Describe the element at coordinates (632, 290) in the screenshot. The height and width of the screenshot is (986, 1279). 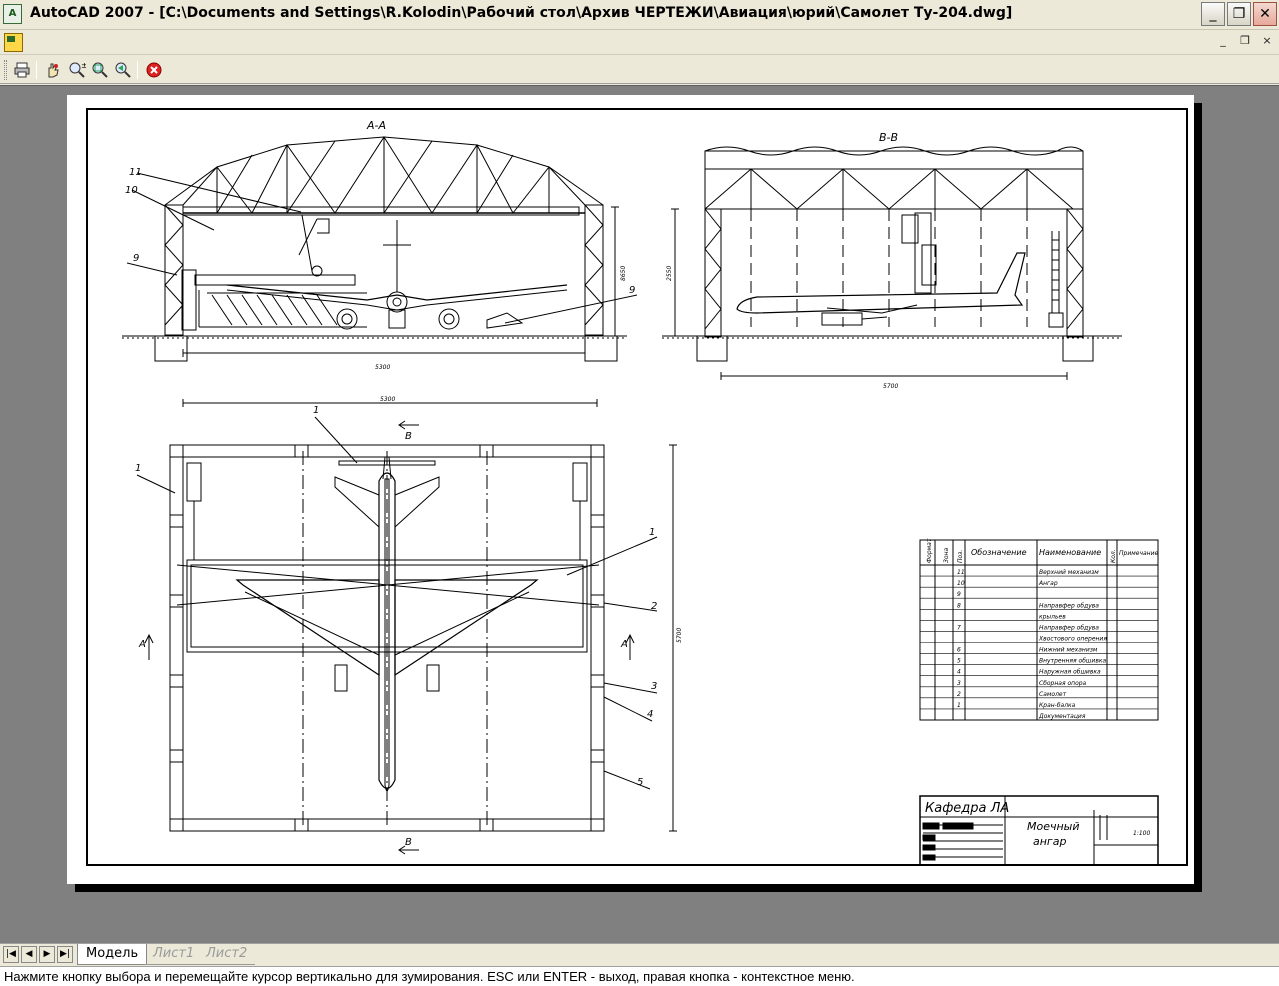
I see `callout-9b: 9` at that location.